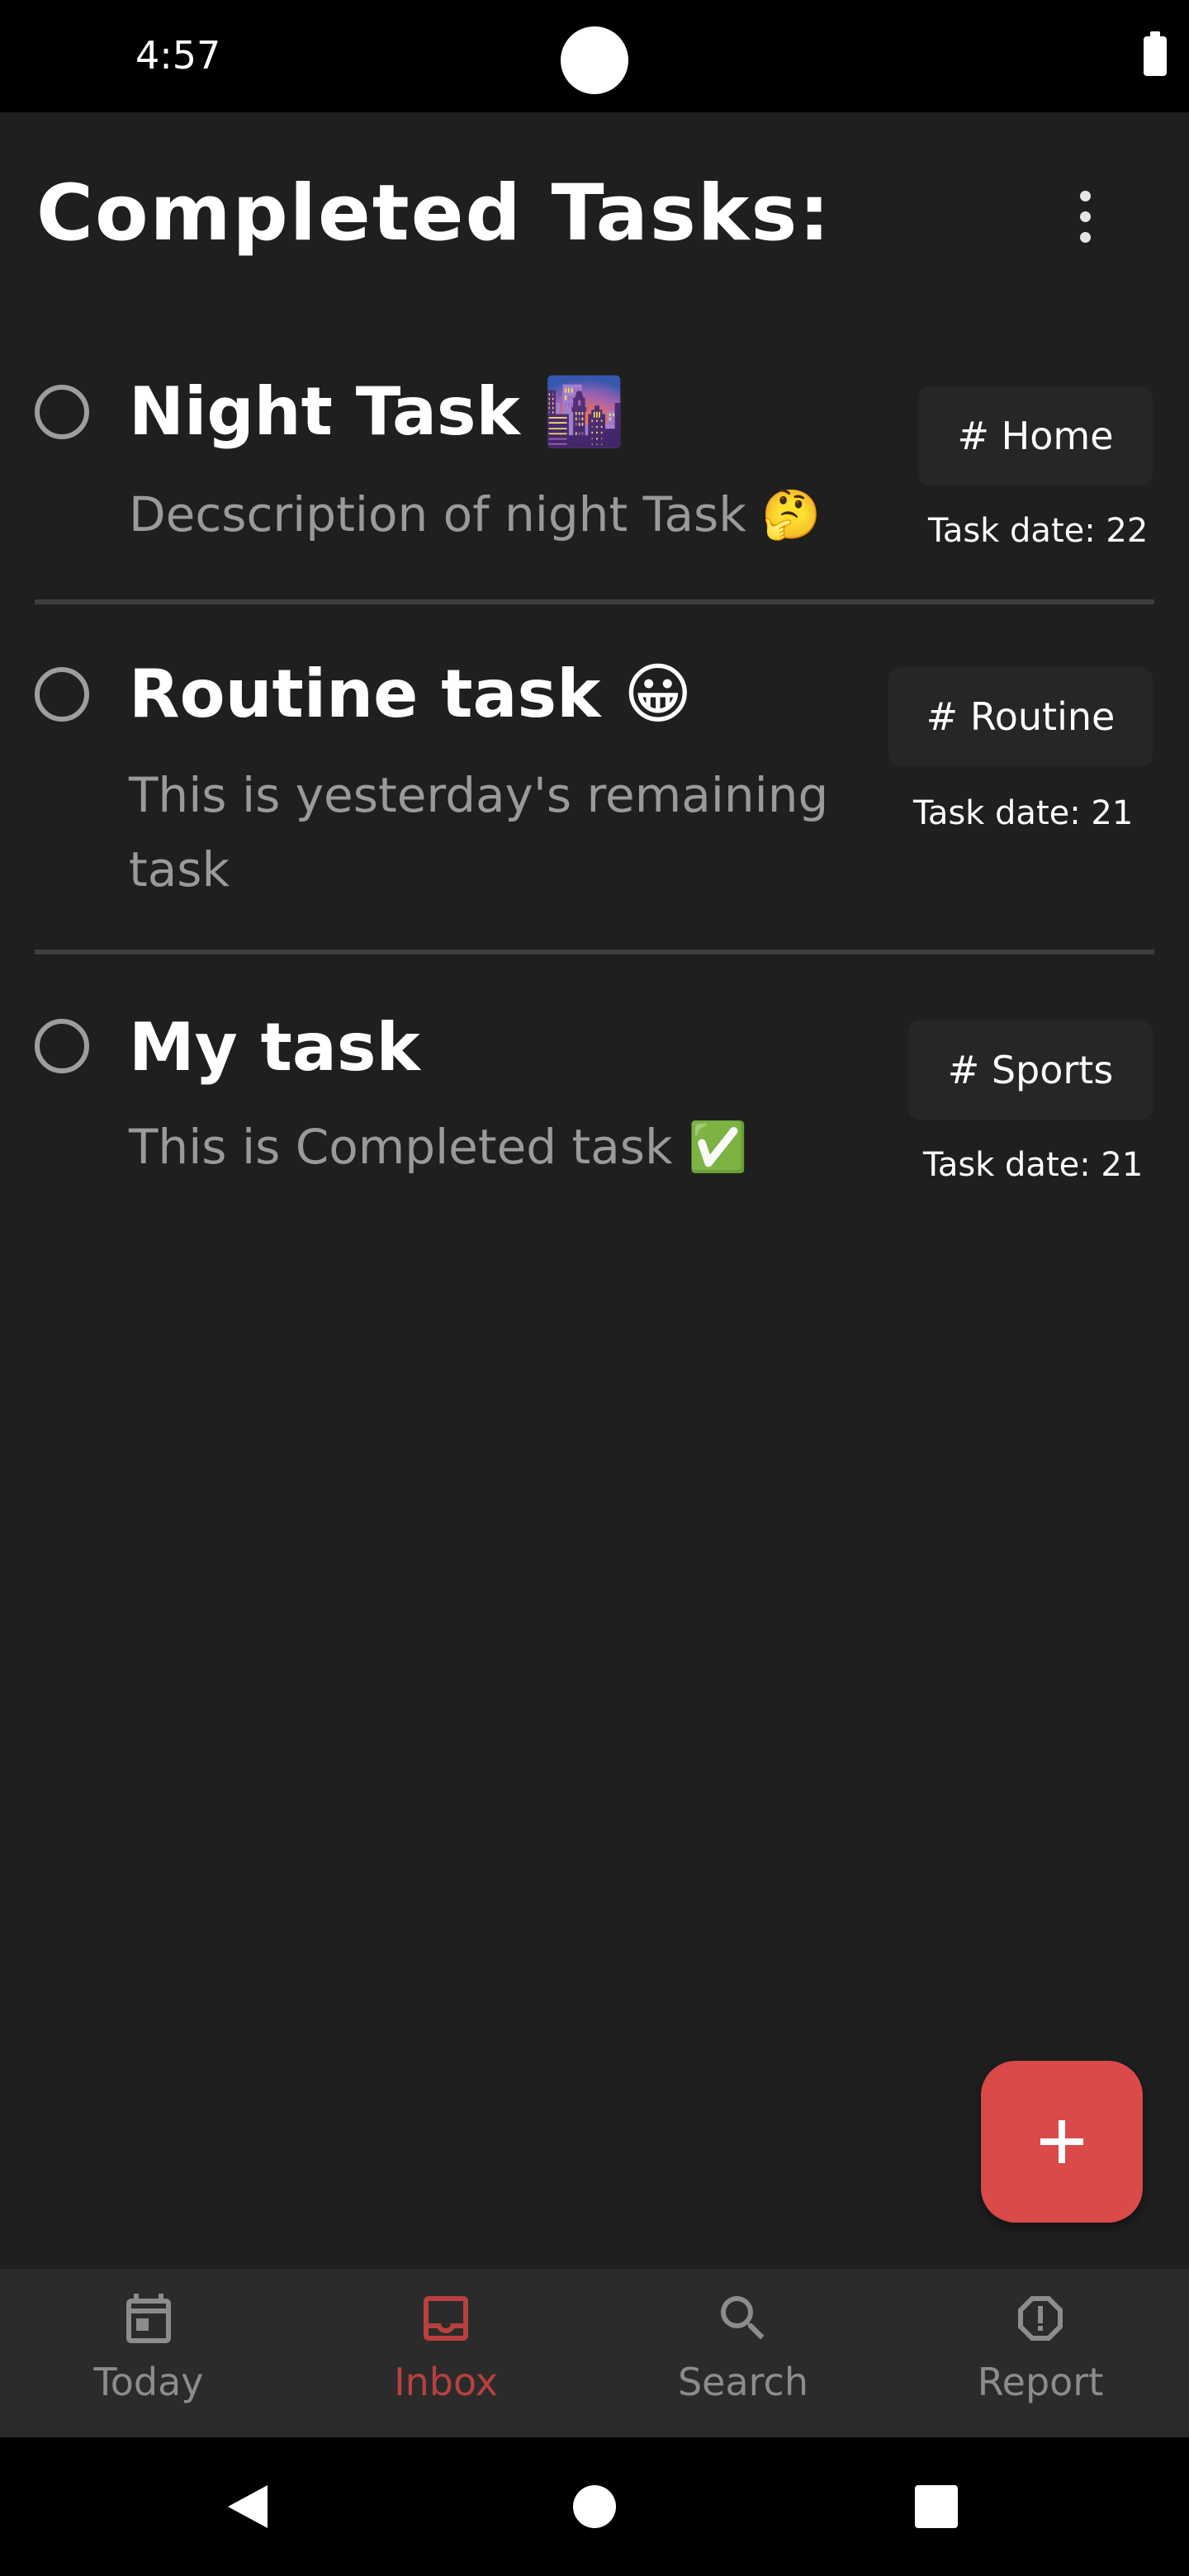 This screenshot has height=2576, width=1189. I want to click on nav-label: Search, so click(743, 2382).